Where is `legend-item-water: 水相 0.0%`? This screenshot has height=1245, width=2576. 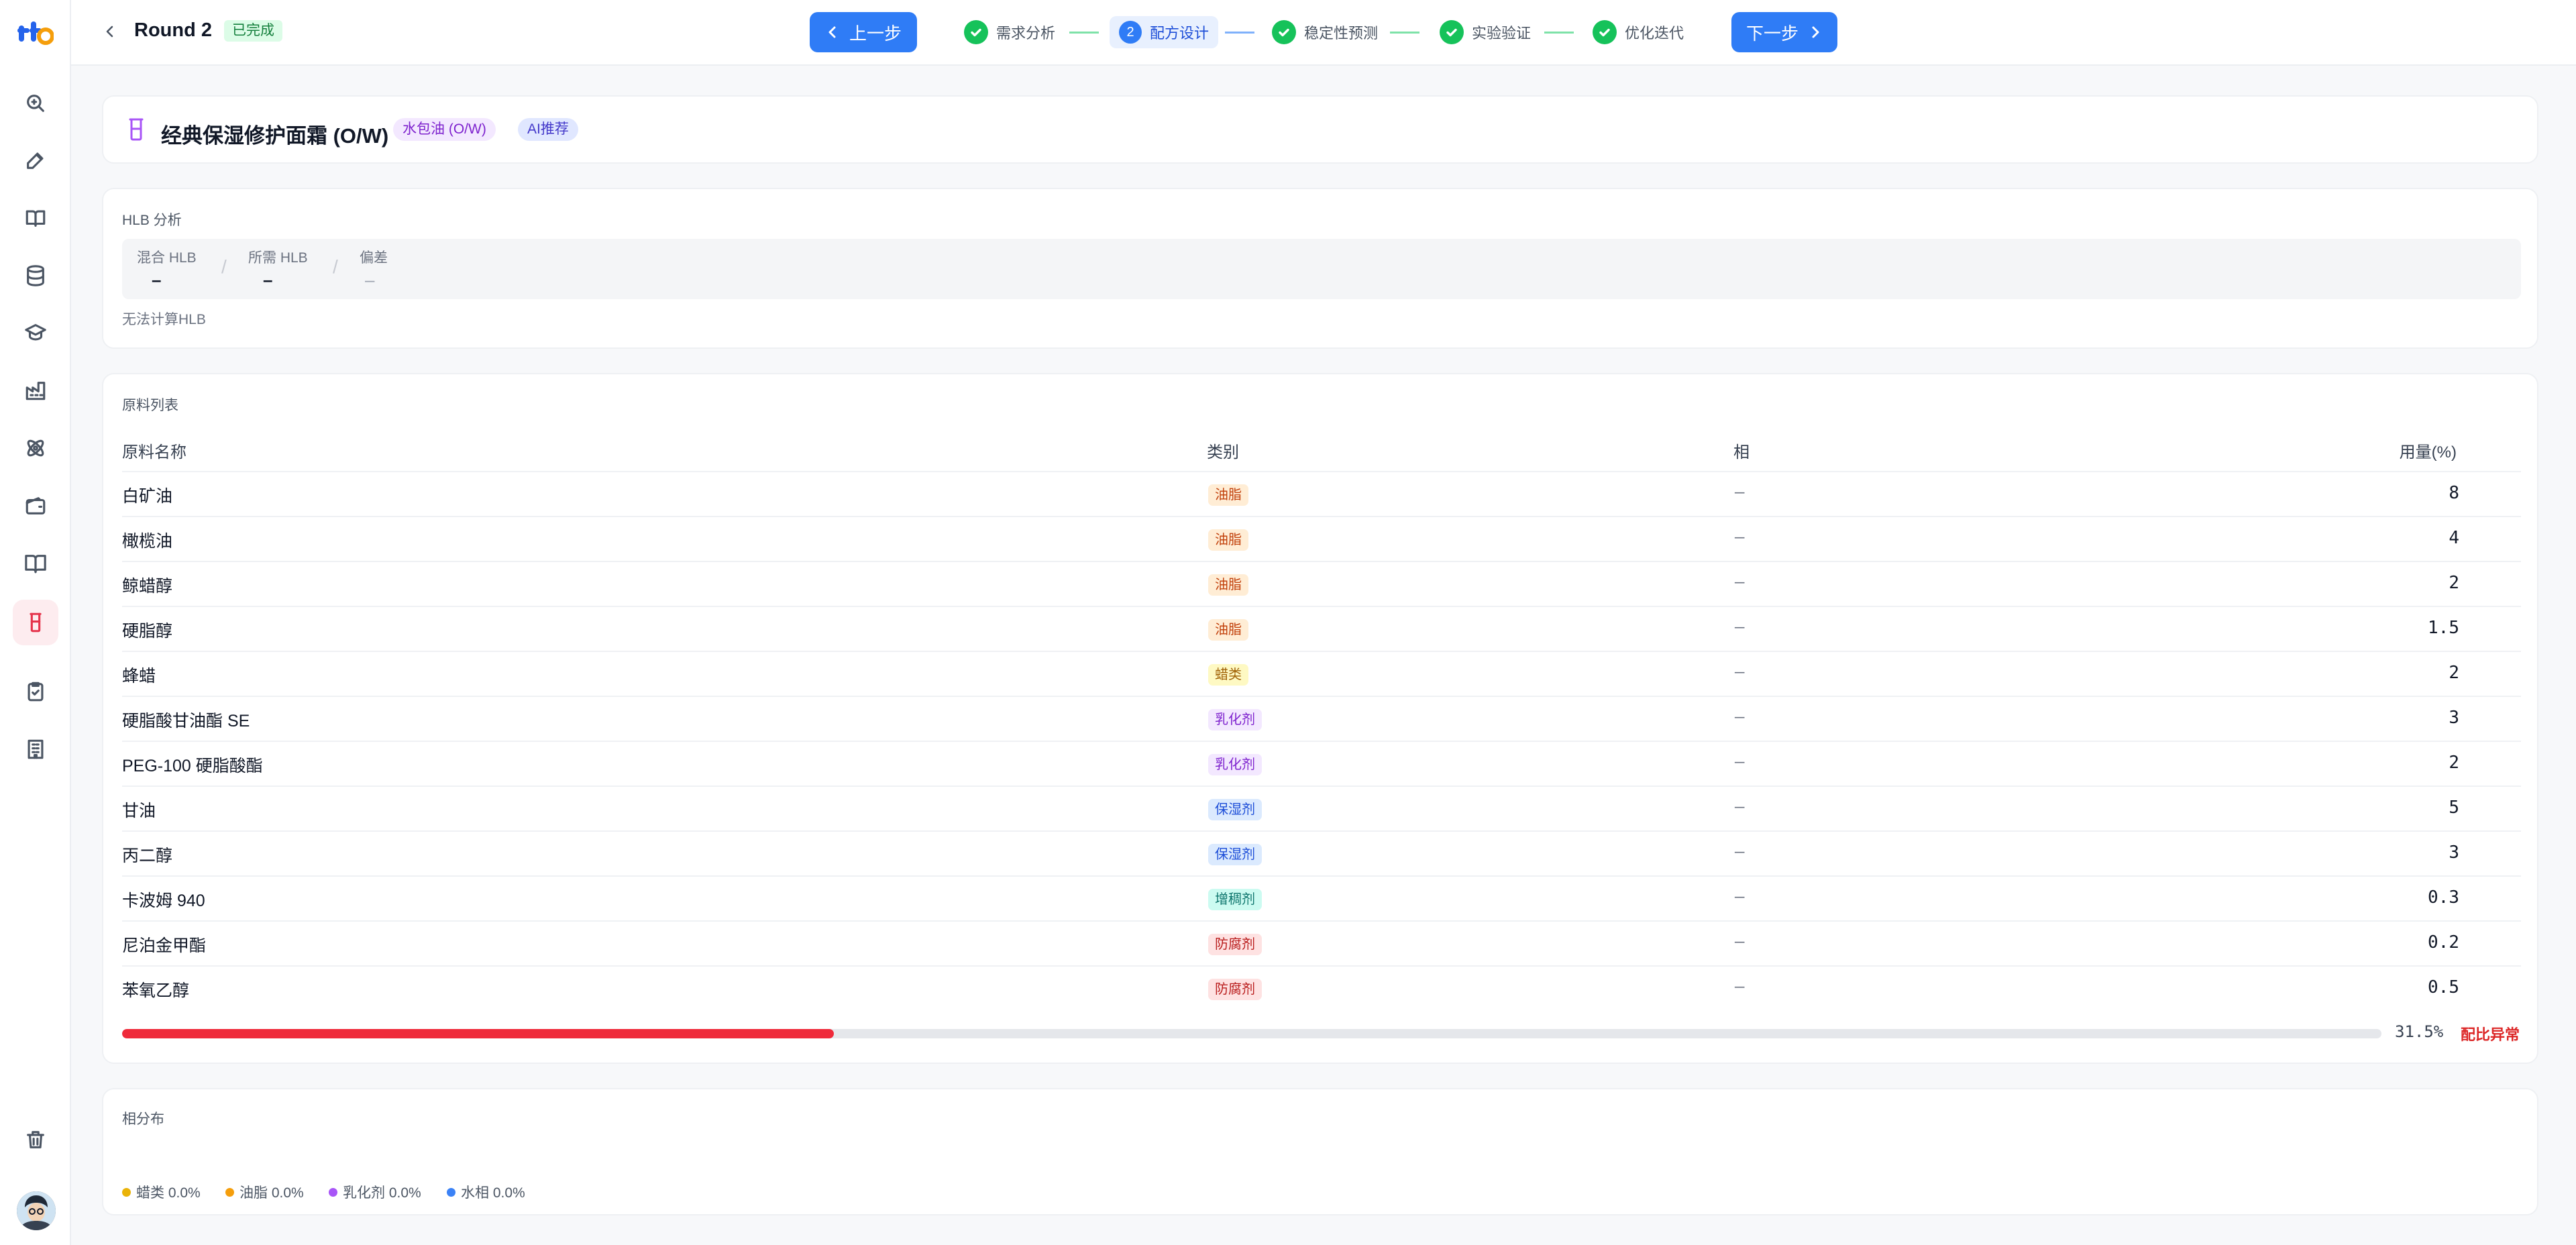
legend-item-water: 水相 0.0% is located at coordinates (486, 1192).